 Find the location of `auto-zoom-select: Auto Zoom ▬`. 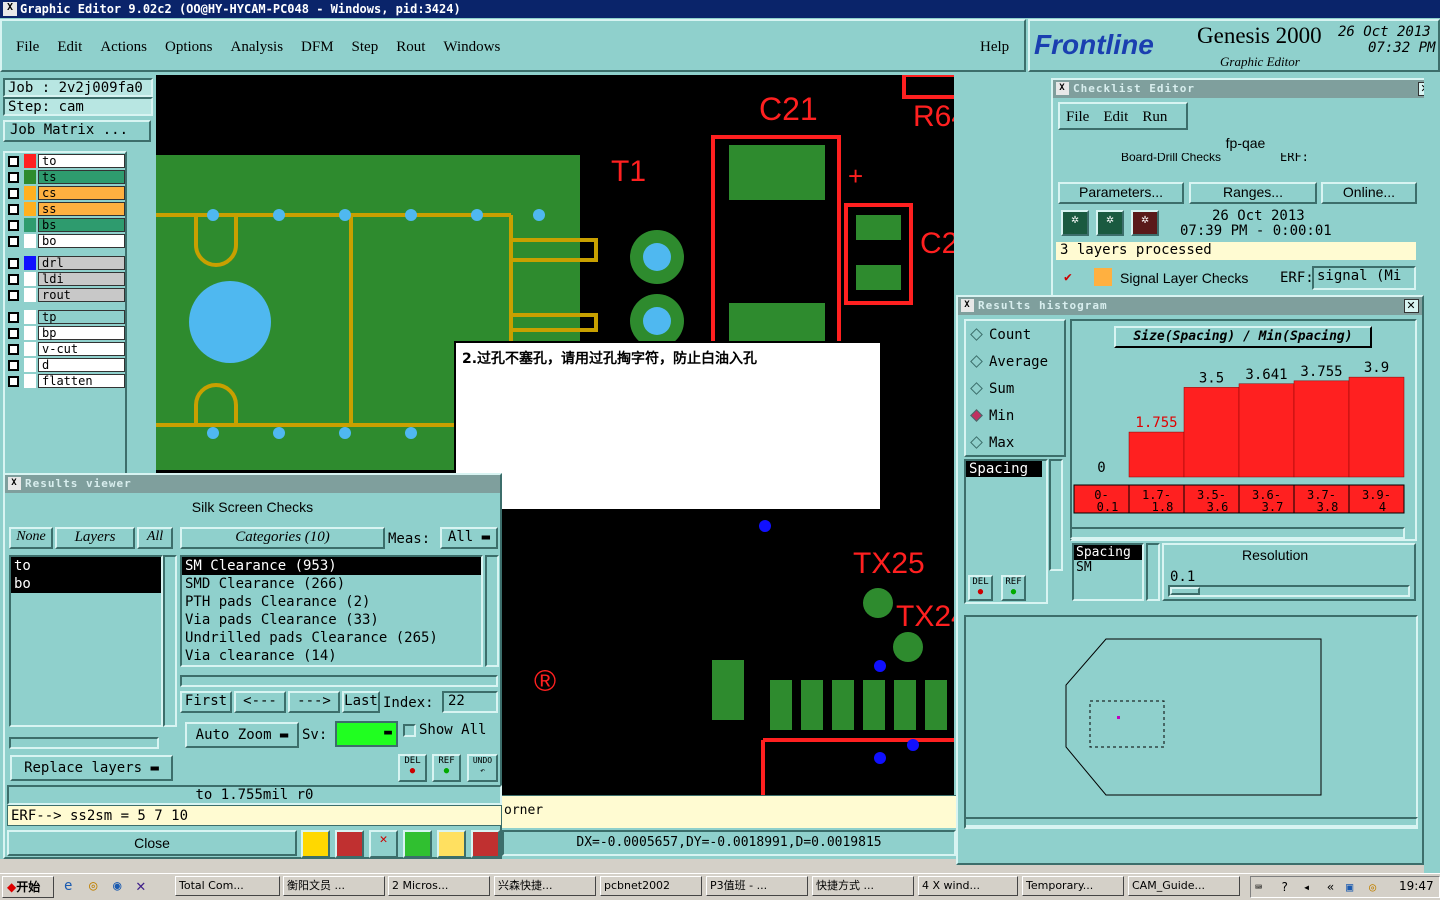

auto-zoom-select: Auto Zoom ▬ is located at coordinates (242, 735).